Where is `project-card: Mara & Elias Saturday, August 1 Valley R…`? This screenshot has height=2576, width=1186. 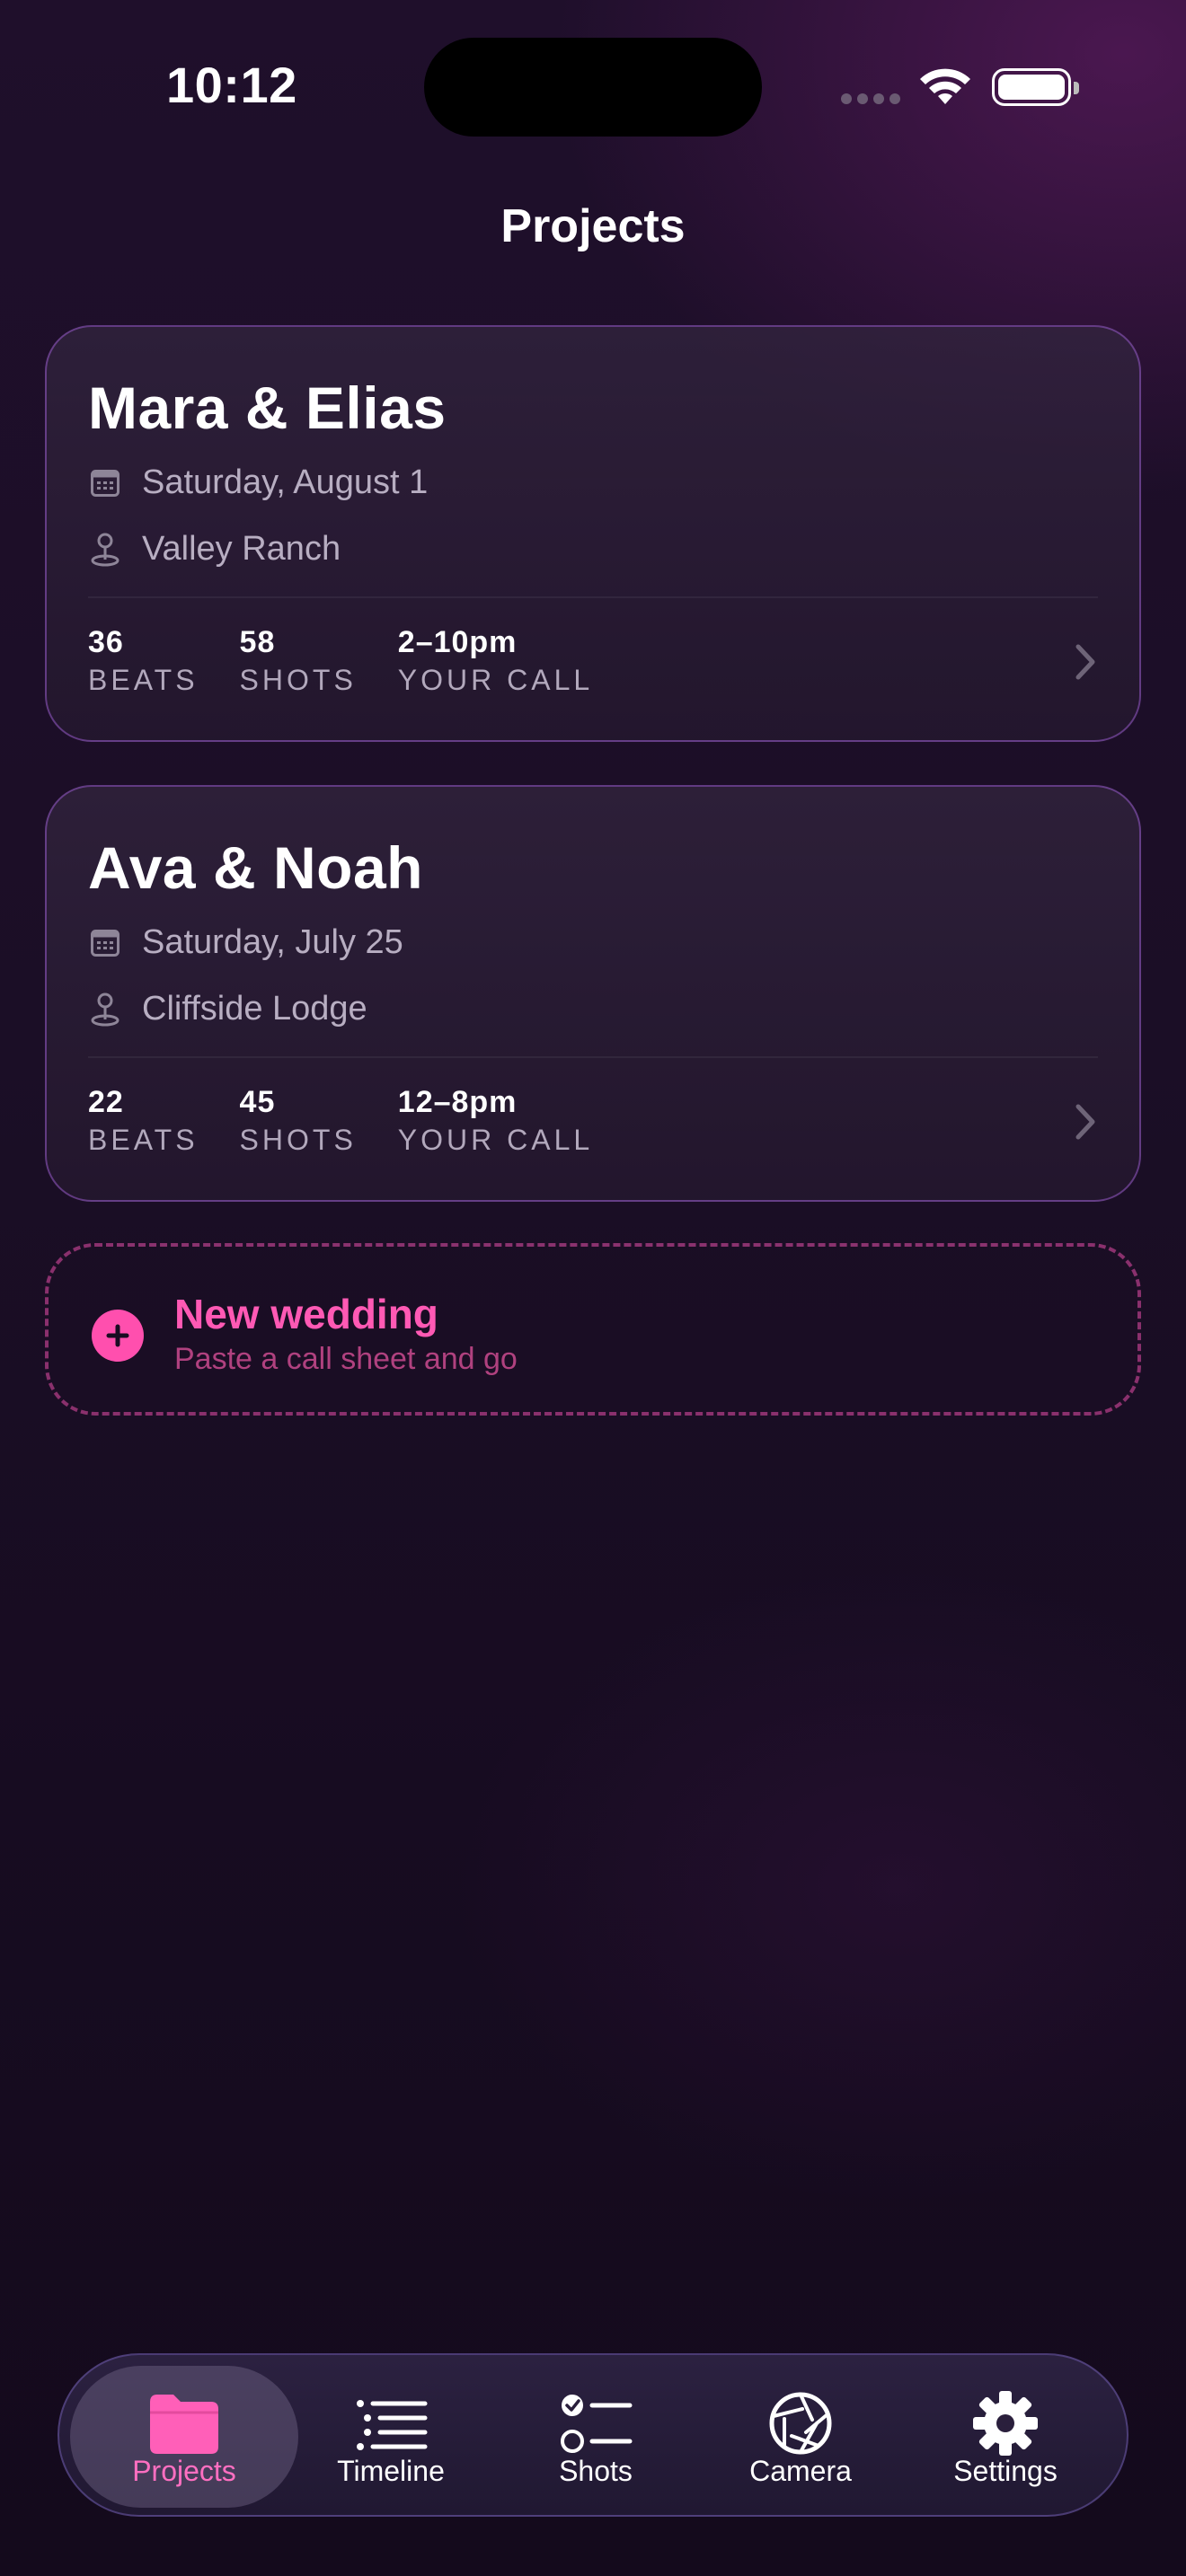 project-card: Mara & Elias Saturday, August 1 Valley R… is located at coordinates (593, 533).